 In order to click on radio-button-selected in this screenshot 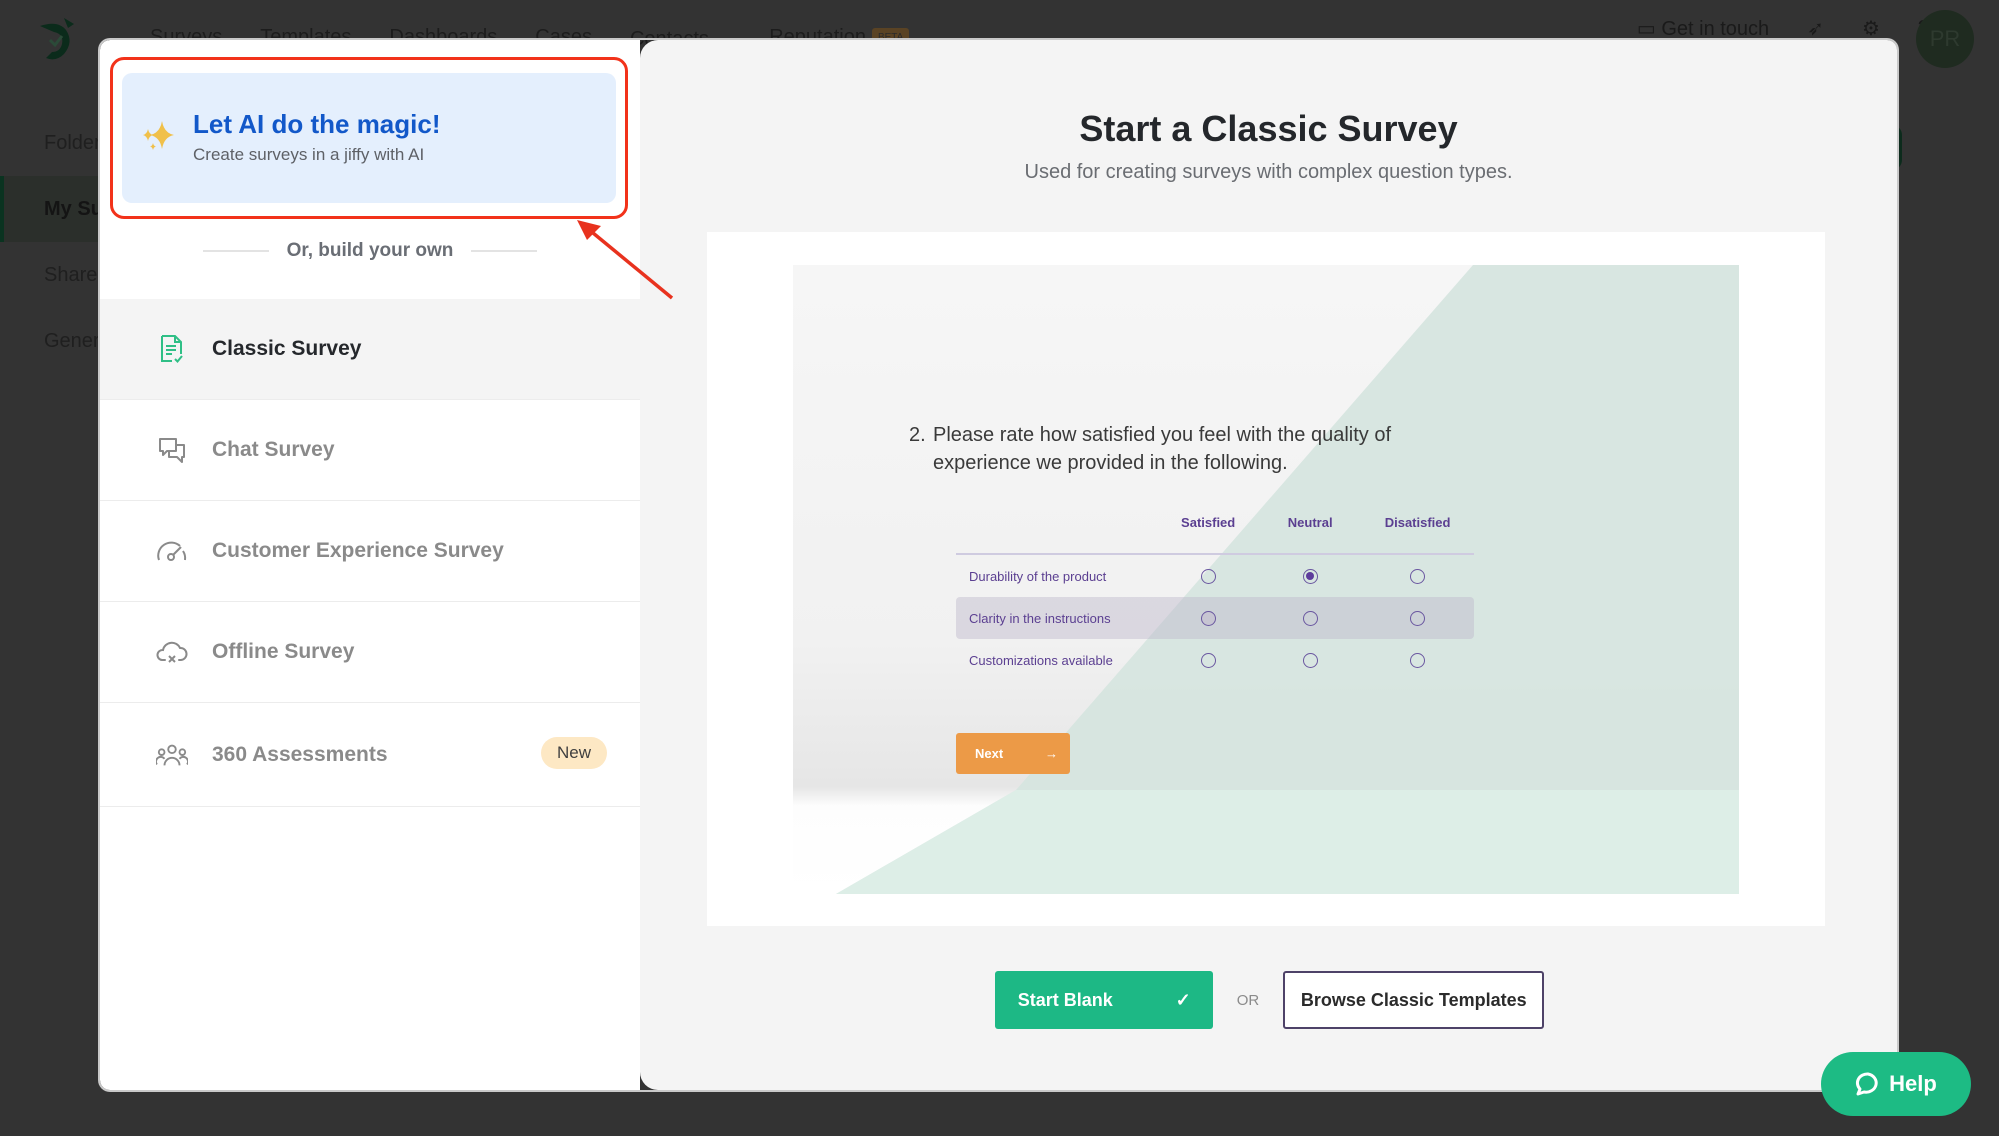, I will do `click(1310, 576)`.